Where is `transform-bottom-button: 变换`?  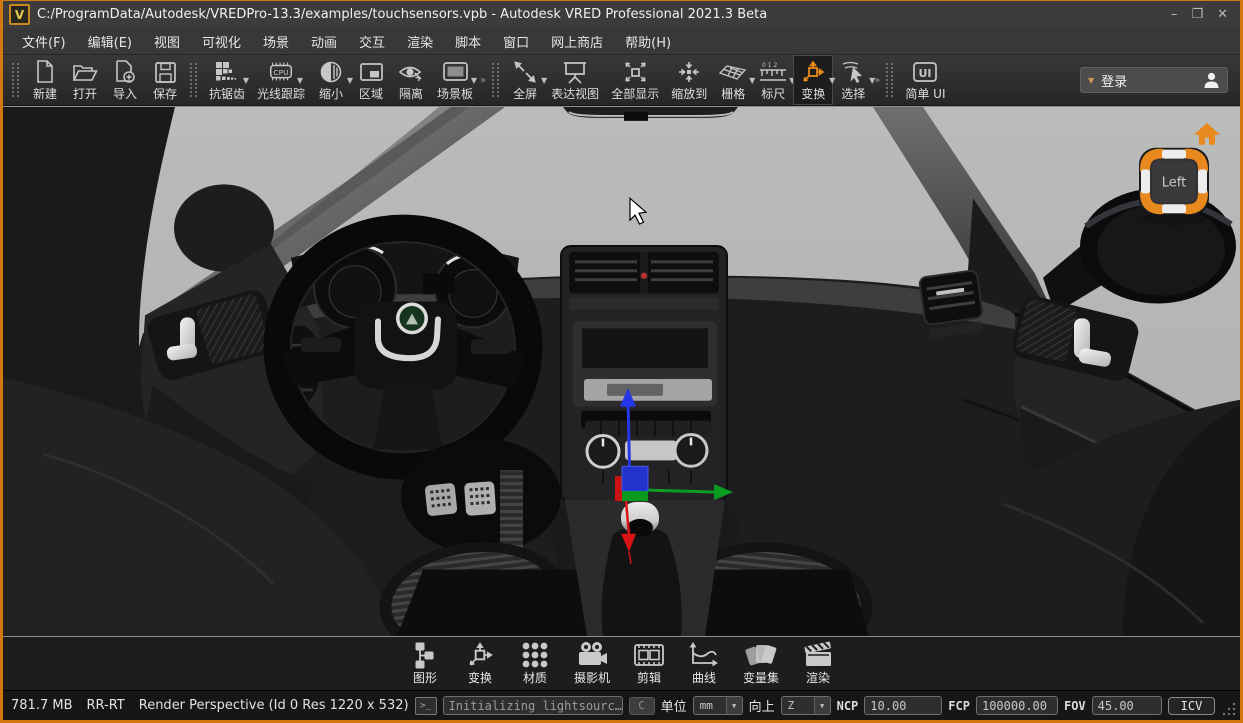
transform-bottom-button: 变换 is located at coordinates (480, 663).